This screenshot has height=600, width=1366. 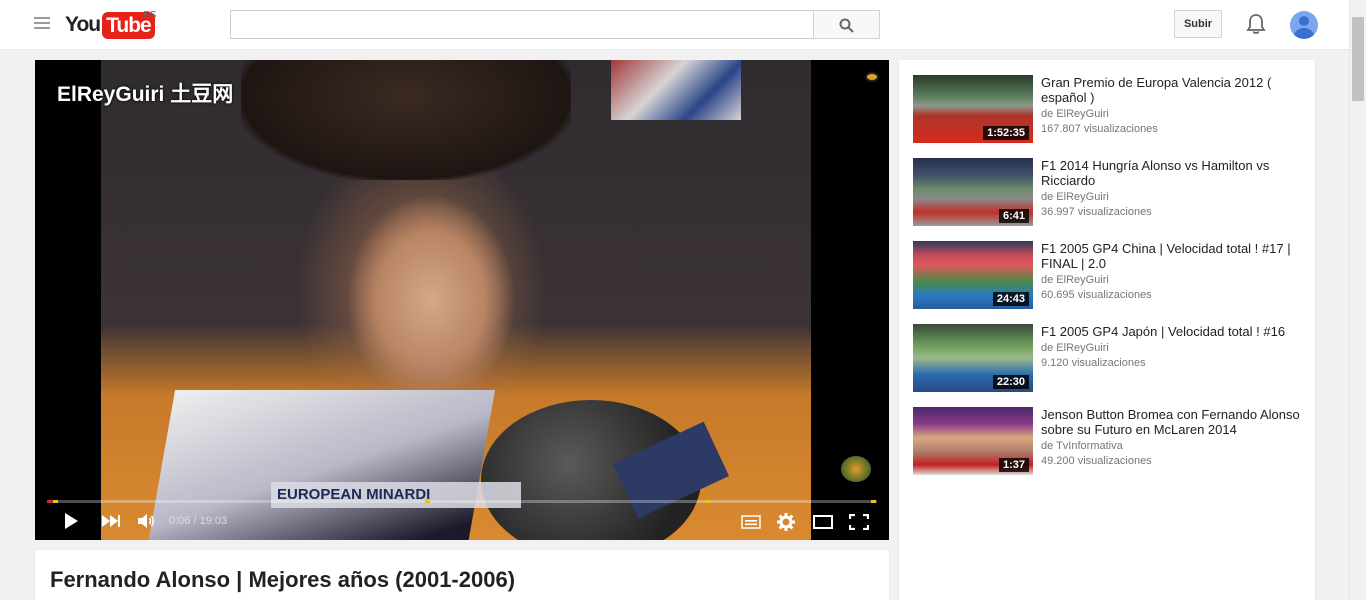 What do you see at coordinates (1082, 446) in the screenshot?
I see `related-video-channel: de TvInformativa` at bounding box center [1082, 446].